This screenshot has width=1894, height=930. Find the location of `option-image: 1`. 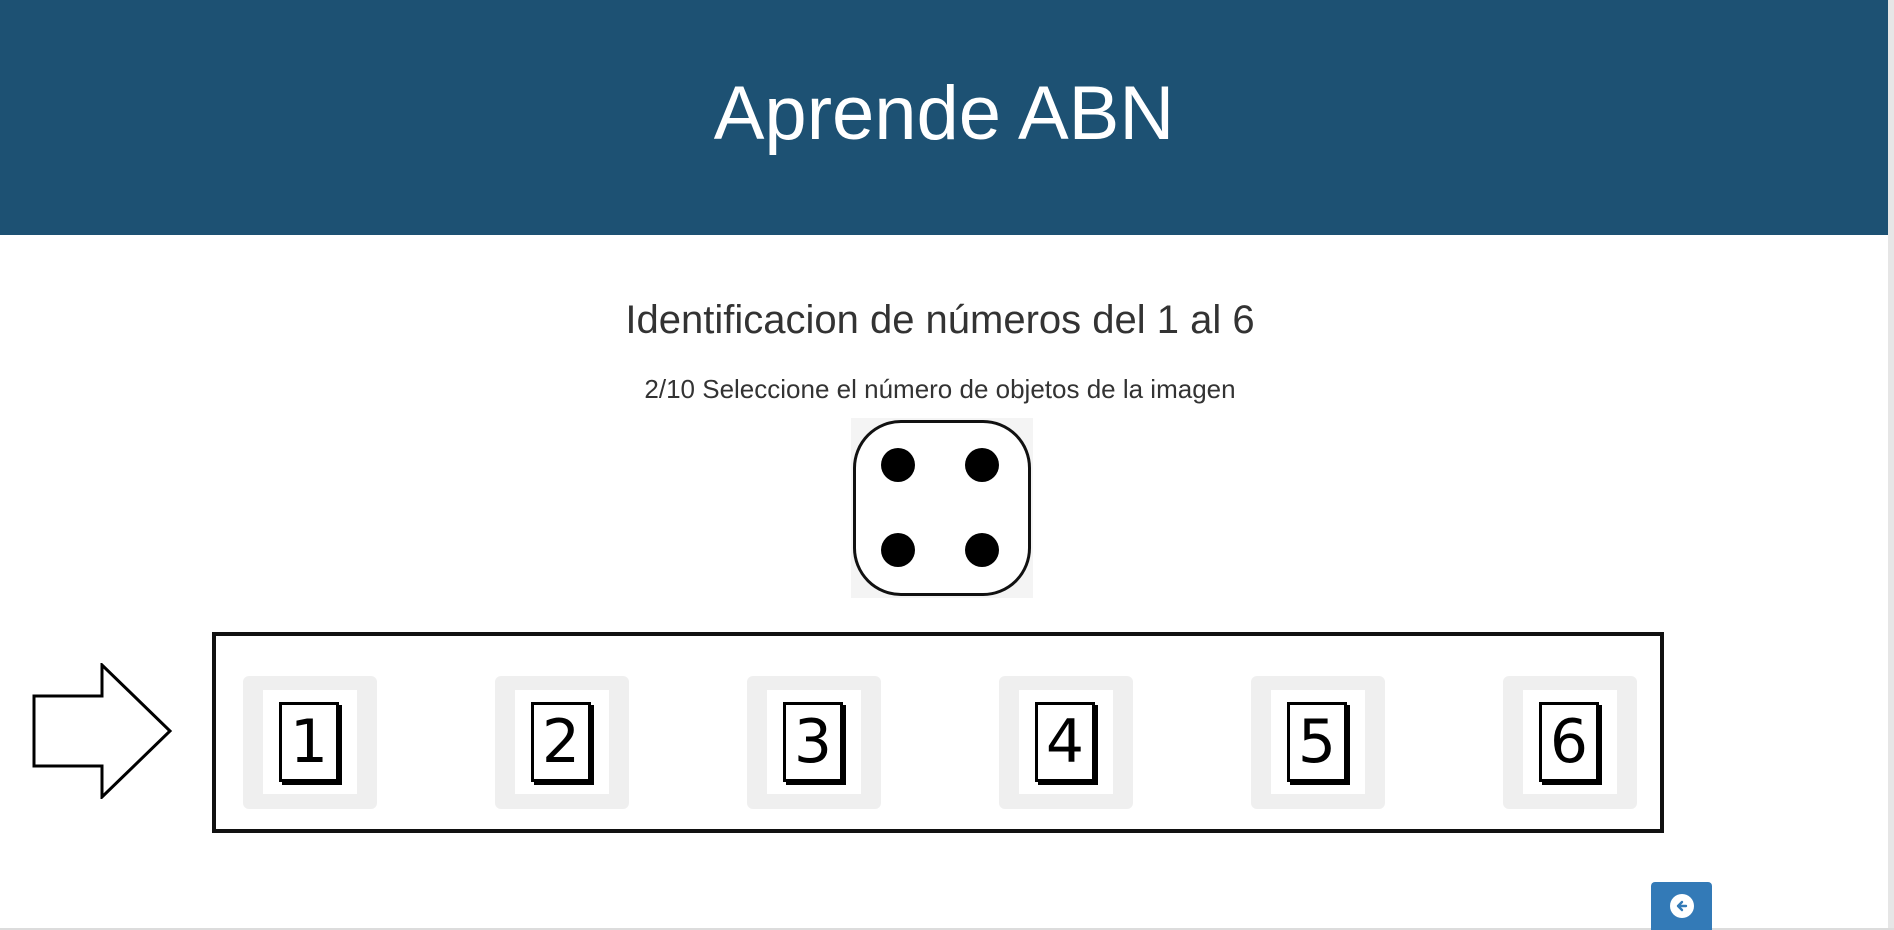

option-image: 1 is located at coordinates (310, 742).